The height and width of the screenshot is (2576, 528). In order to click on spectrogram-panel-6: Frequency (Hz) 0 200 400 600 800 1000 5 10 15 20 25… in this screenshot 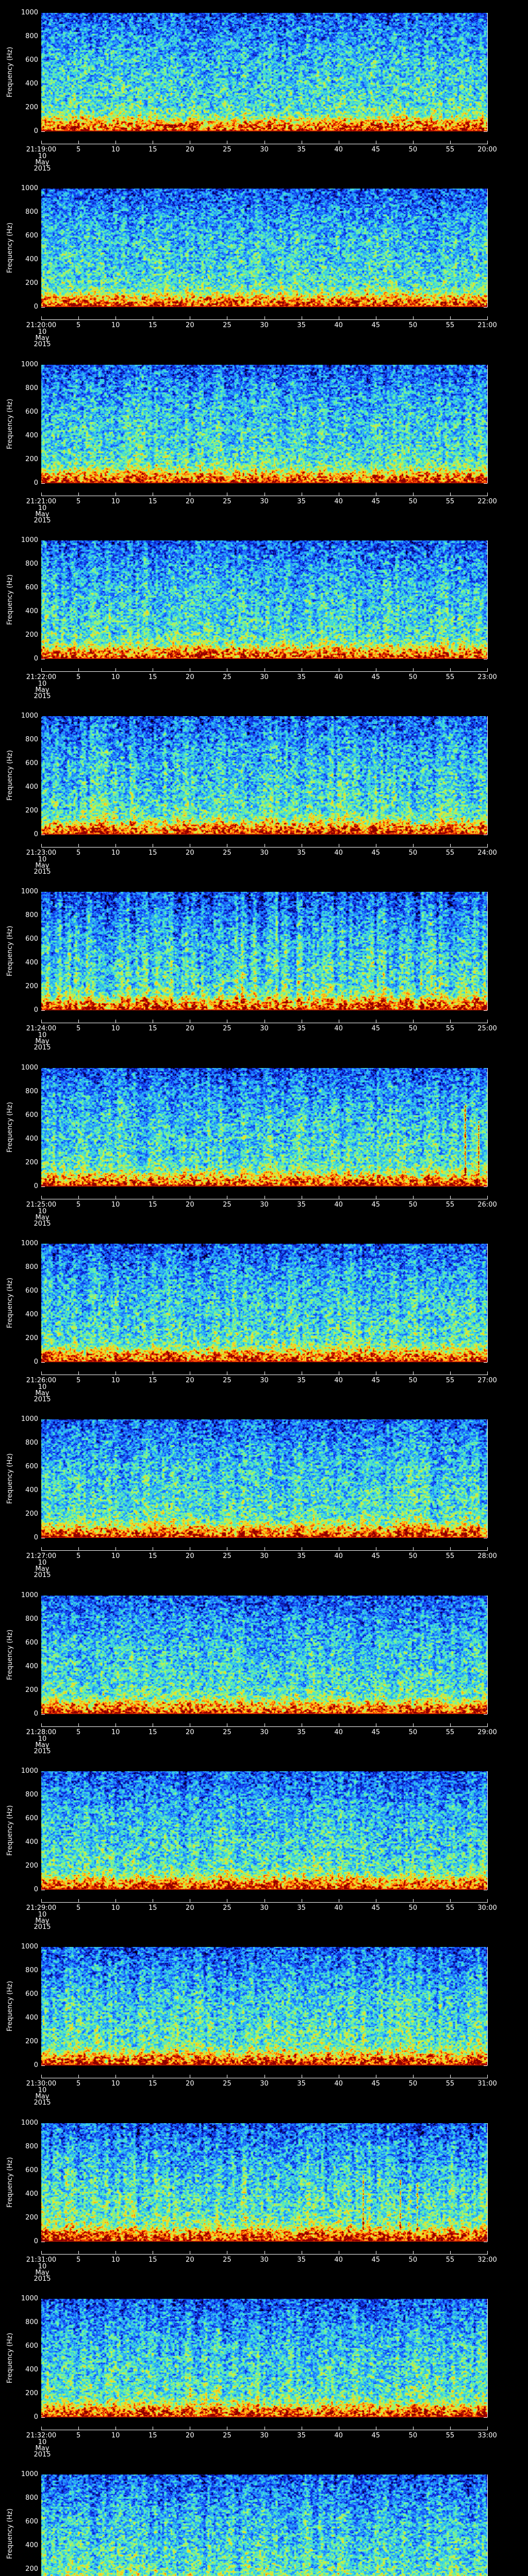, I will do `click(264, 1143)`.